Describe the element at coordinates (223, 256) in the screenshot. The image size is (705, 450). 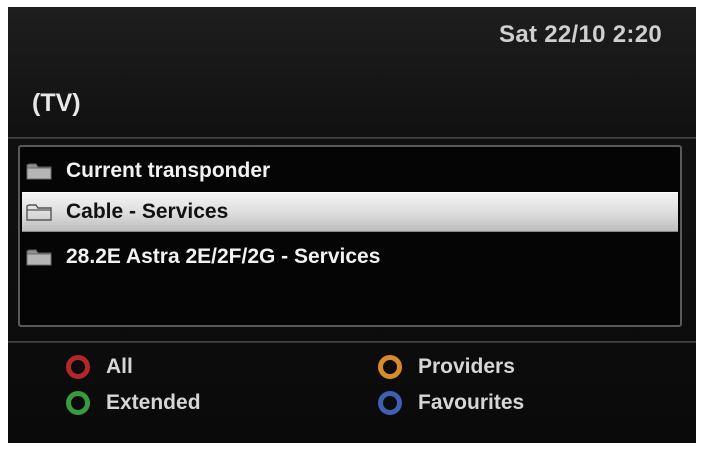
I see `list-item-label: 28.2E Astra 2E/2F/2G - Services` at that location.